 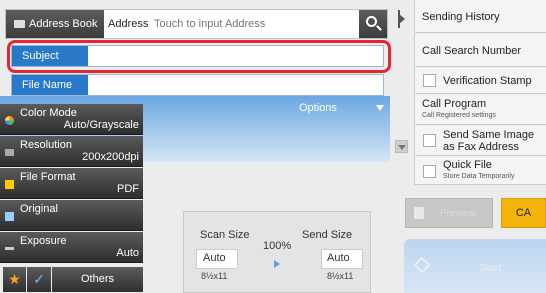 I want to click on call-search-number-item: Call Search Number, so click(x=480, y=50).